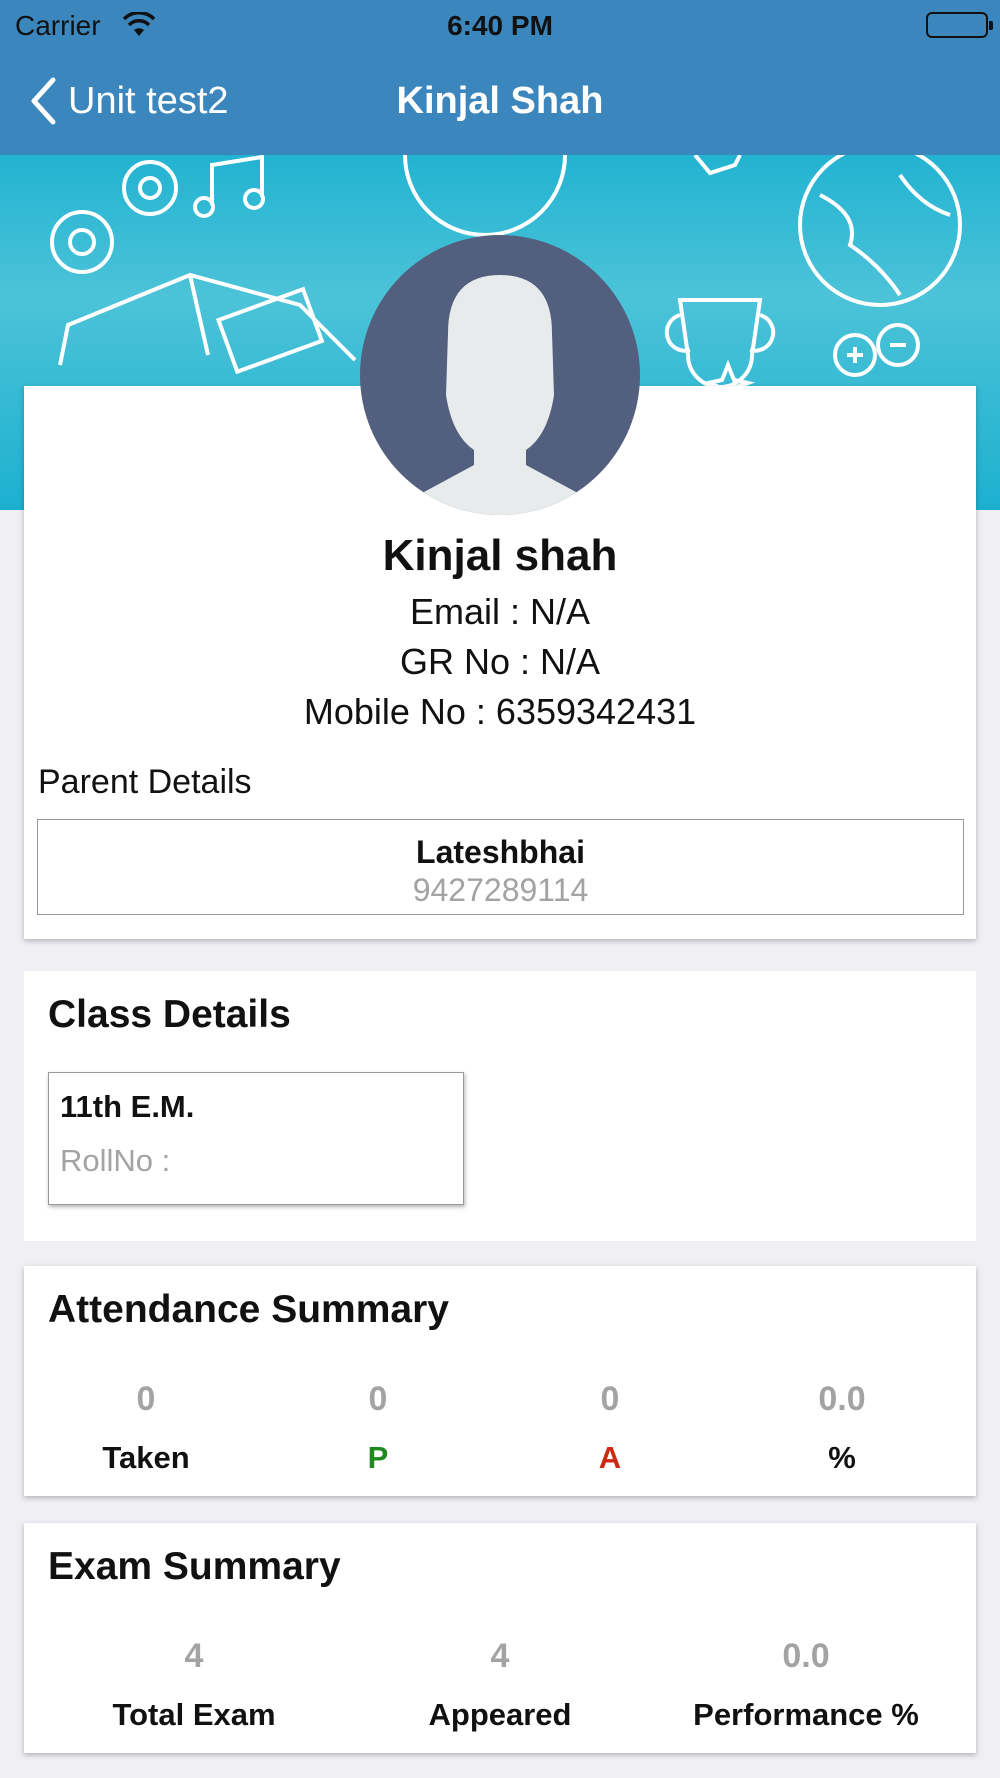 The image size is (1000, 1778). Describe the element at coordinates (610, 1399) in the screenshot. I see `attendance-absent-value: 0` at that location.